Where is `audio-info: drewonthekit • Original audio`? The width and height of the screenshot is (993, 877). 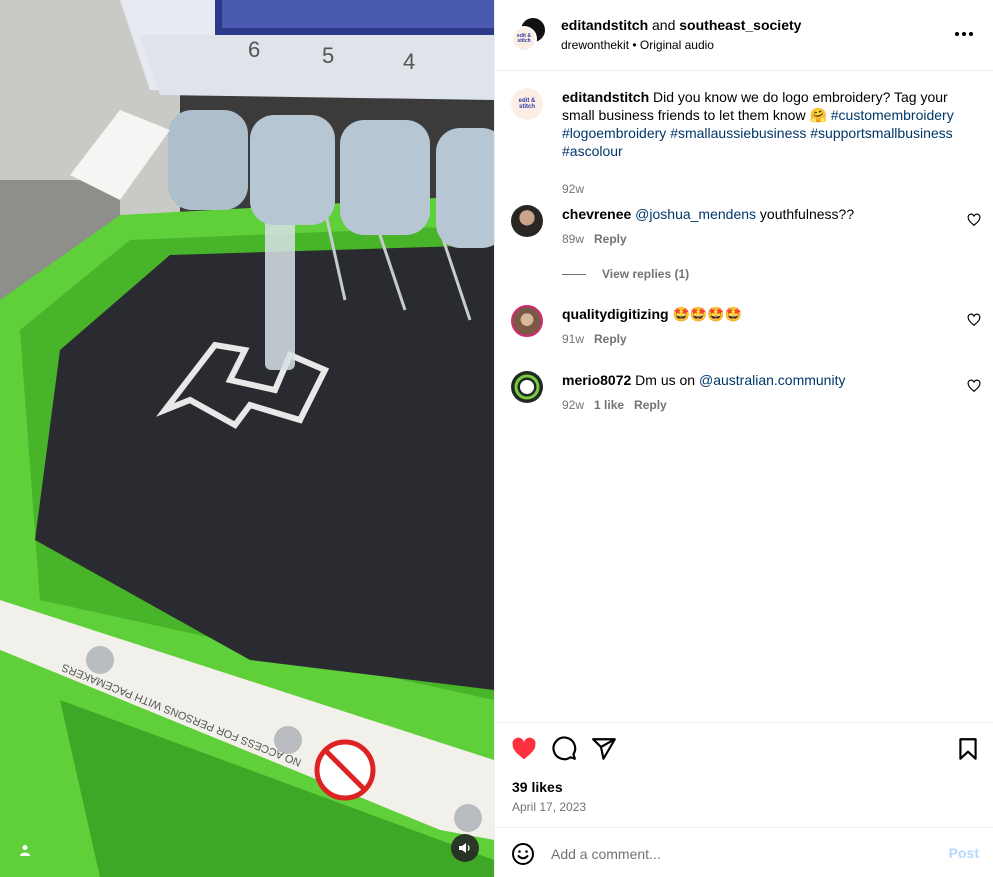 audio-info: drewonthekit • Original audio is located at coordinates (637, 45).